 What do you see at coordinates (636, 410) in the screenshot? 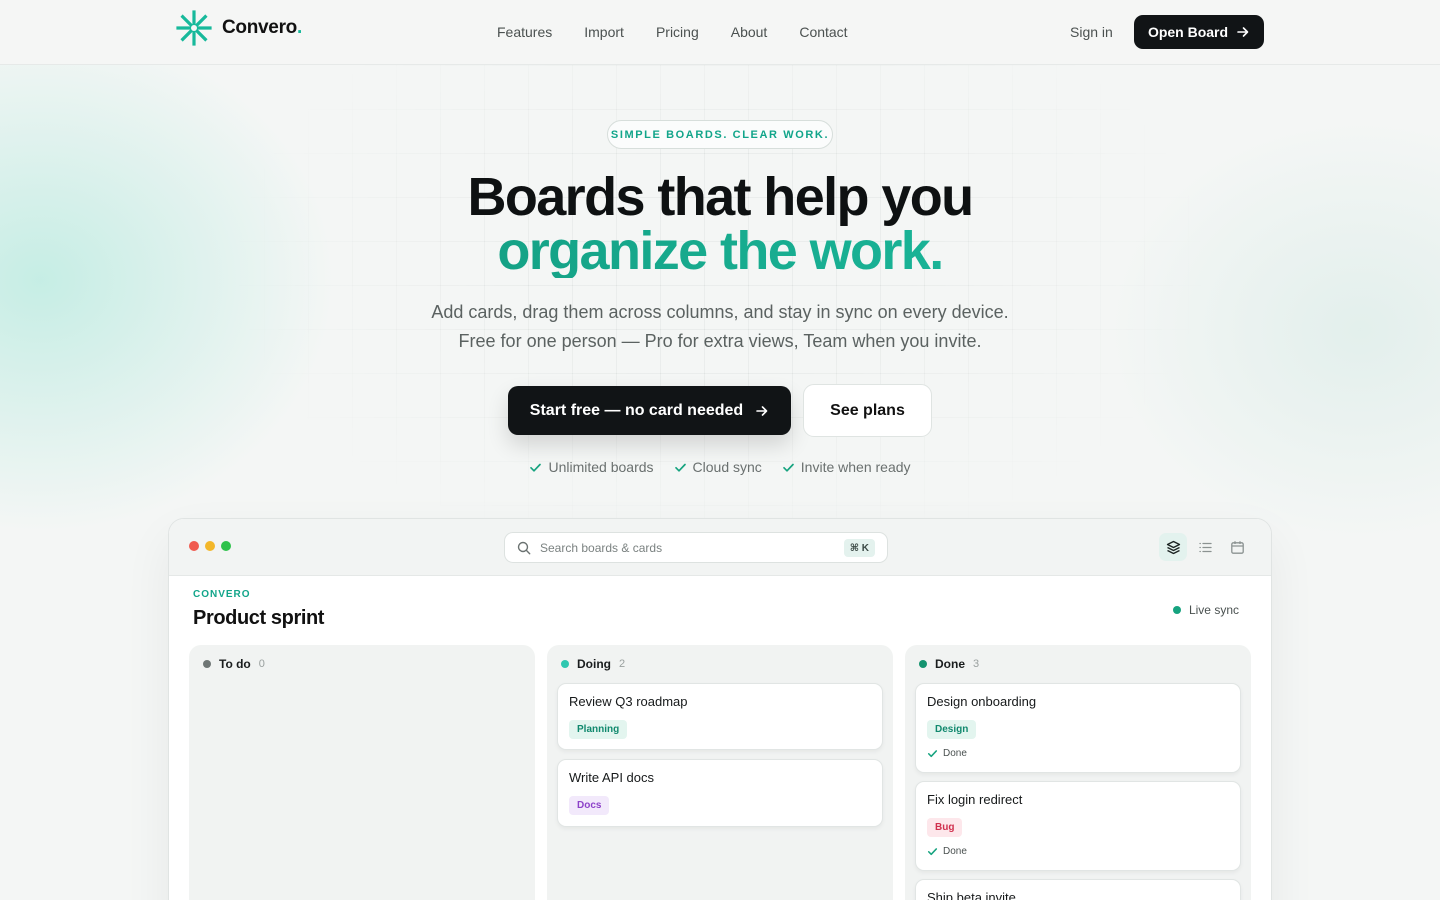
I see `start-free-label: Start free — no card needed` at bounding box center [636, 410].